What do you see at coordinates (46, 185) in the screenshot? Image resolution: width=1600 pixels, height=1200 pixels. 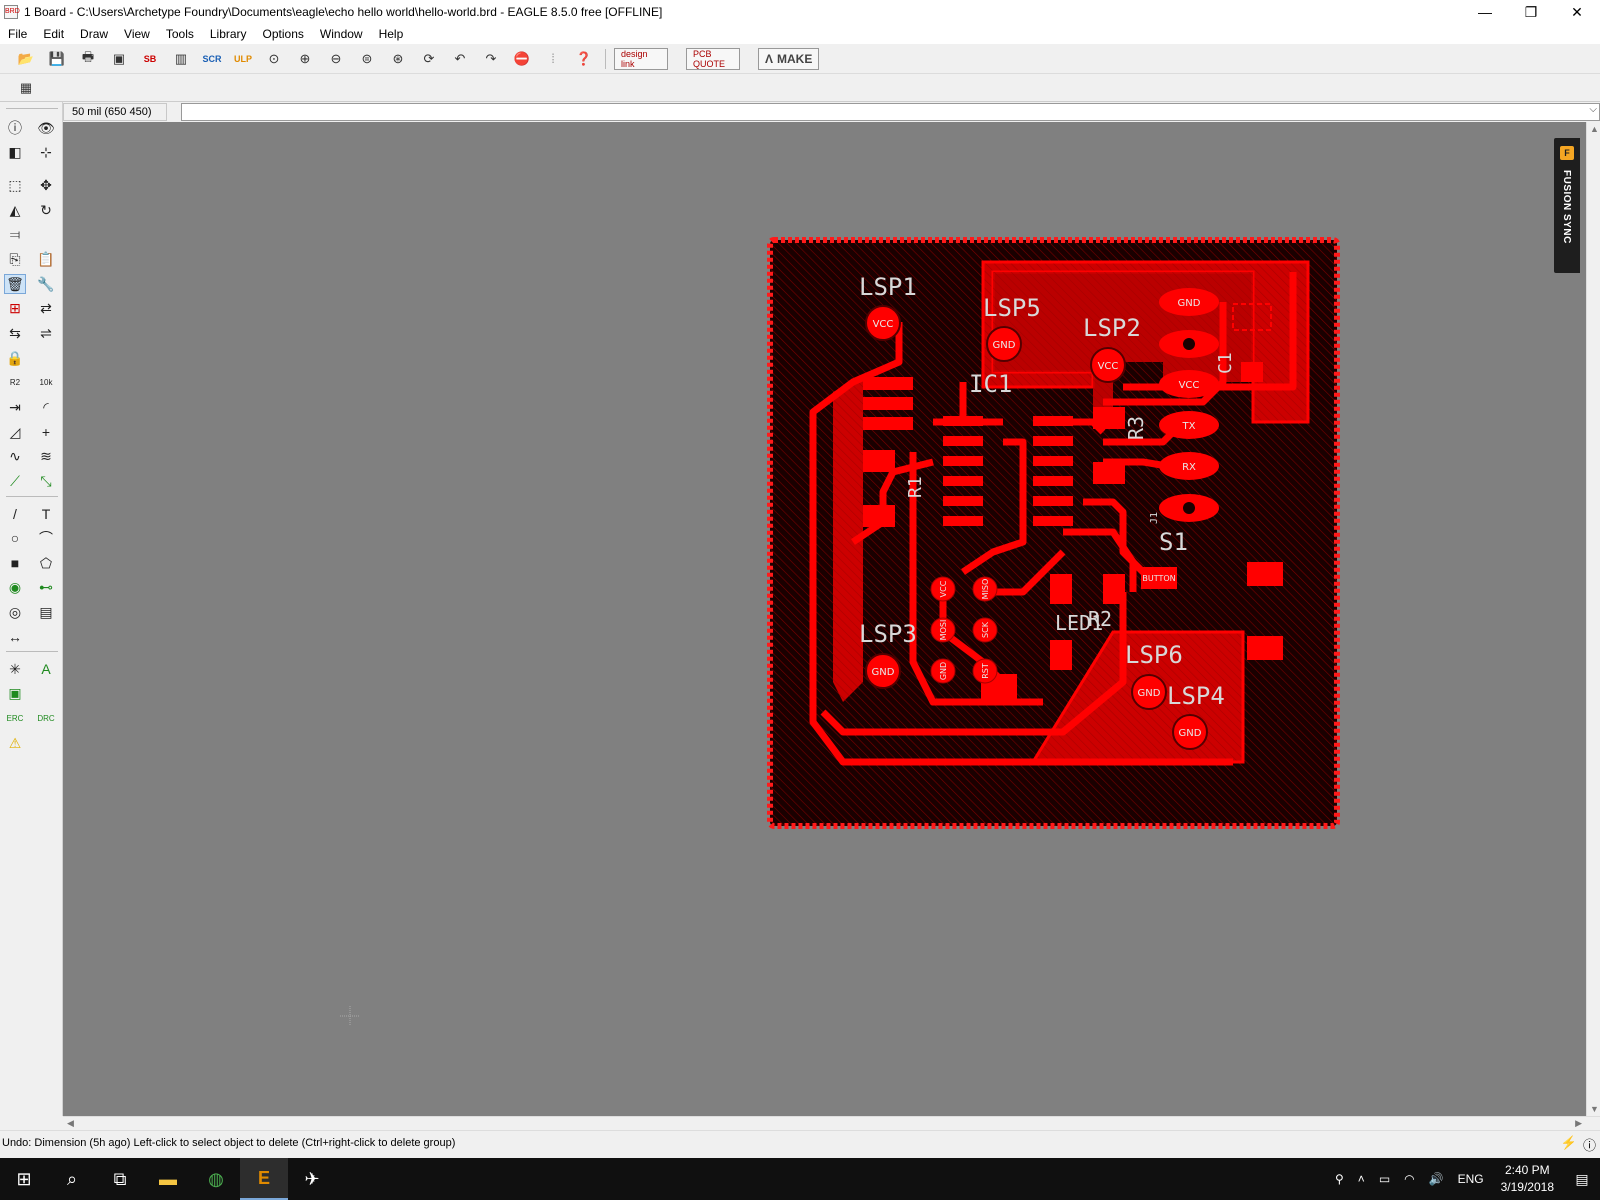 I see `move-icon: ✥` at bounding box center [46, 185].